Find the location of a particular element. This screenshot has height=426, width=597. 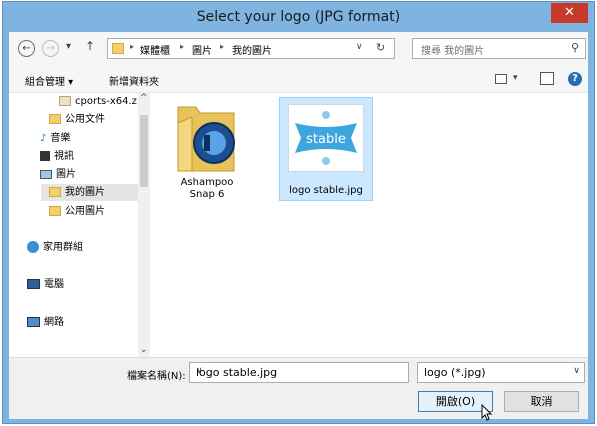

help-icon: ? is located at coordinates (575, 79).